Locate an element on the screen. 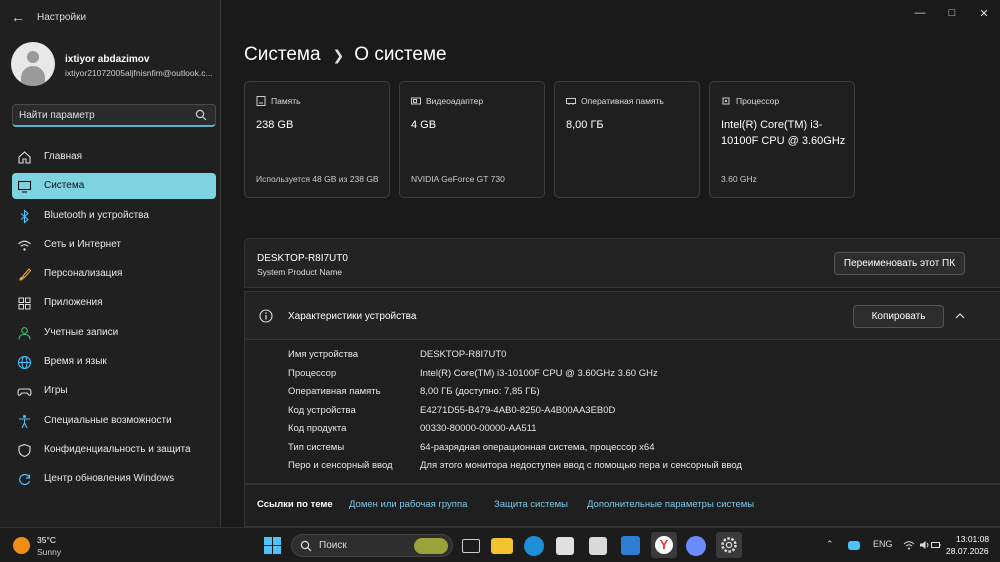 This screenshot has width=1000, height=562. battery-icon is located at coordinates (936, 545).